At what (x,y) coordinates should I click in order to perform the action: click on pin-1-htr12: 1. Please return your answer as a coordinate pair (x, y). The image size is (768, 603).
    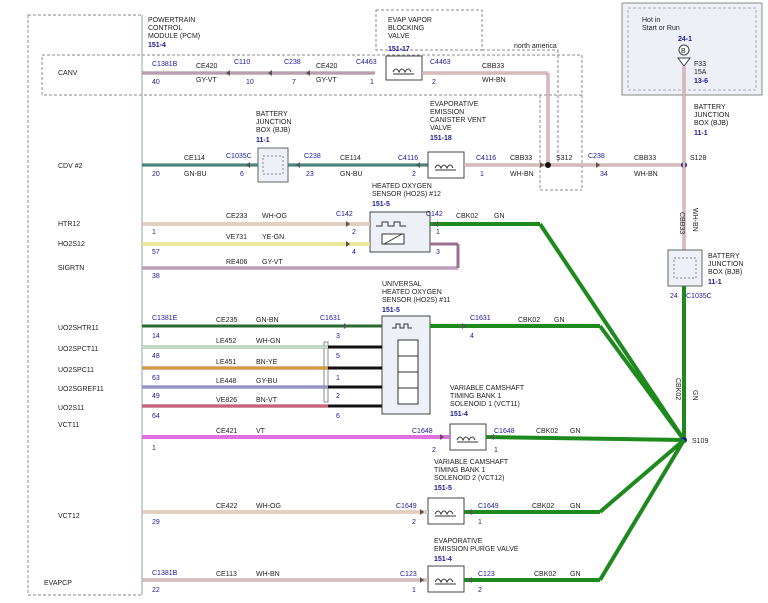
    Looking at the image, I should click on (154, 232).